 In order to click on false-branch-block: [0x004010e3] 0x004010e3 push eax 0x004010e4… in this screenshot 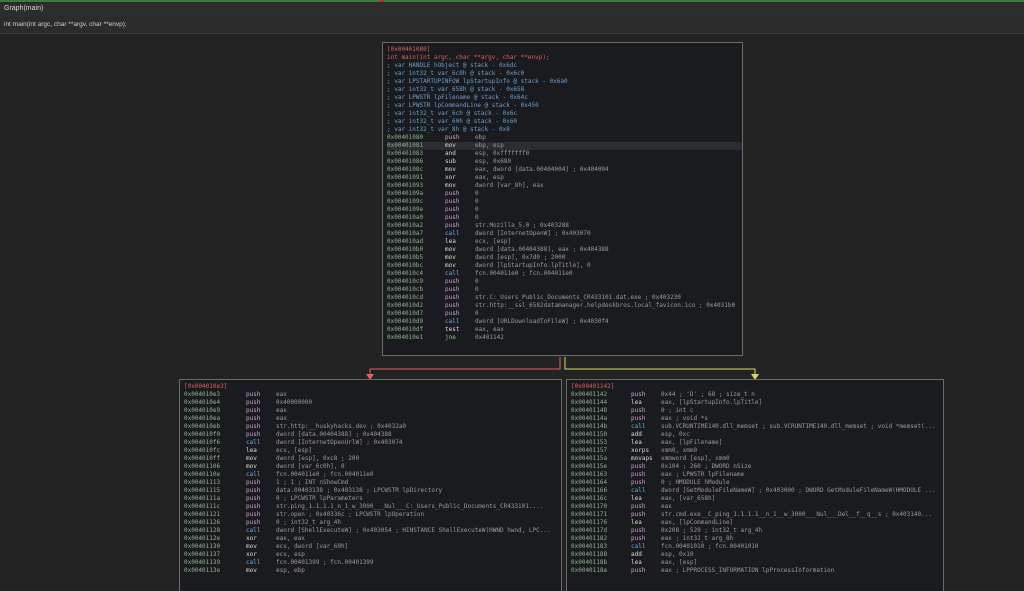, I will do `click(370, 485)`.